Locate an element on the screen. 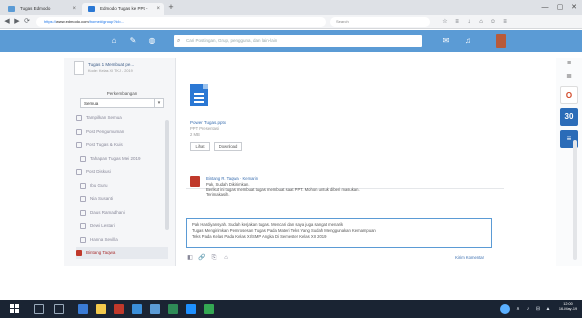 The image size is (582, 318). office-taskbar-icon is located at coordinates (119, 309).